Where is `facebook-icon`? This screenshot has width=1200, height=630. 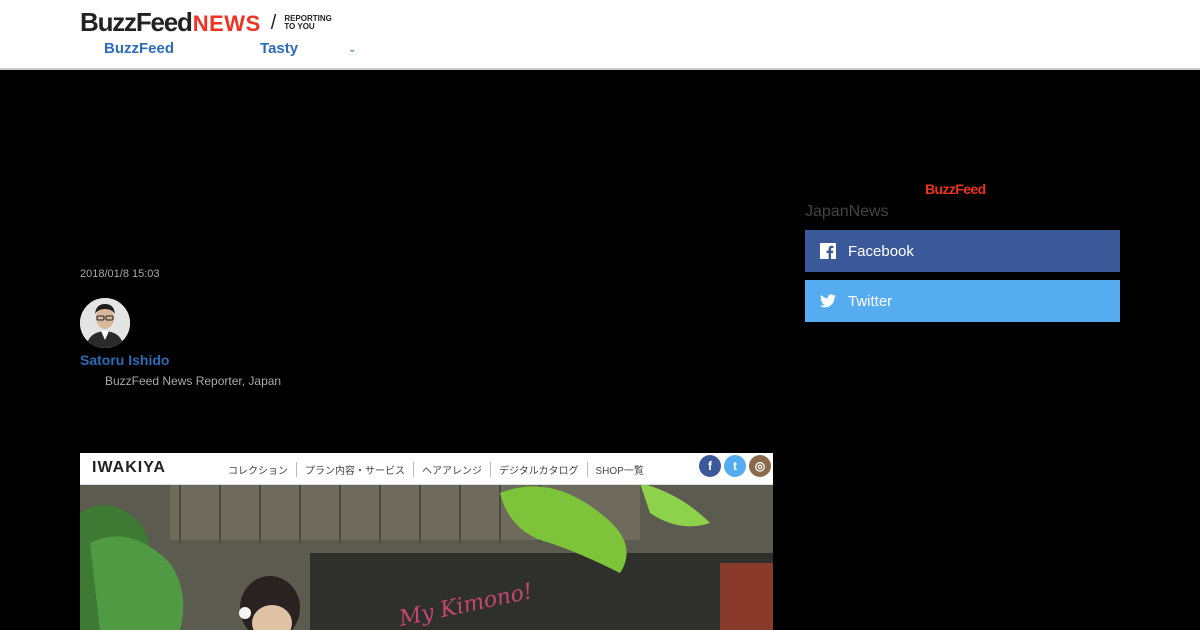 facebook-icon is located at coordinates (828, 251).